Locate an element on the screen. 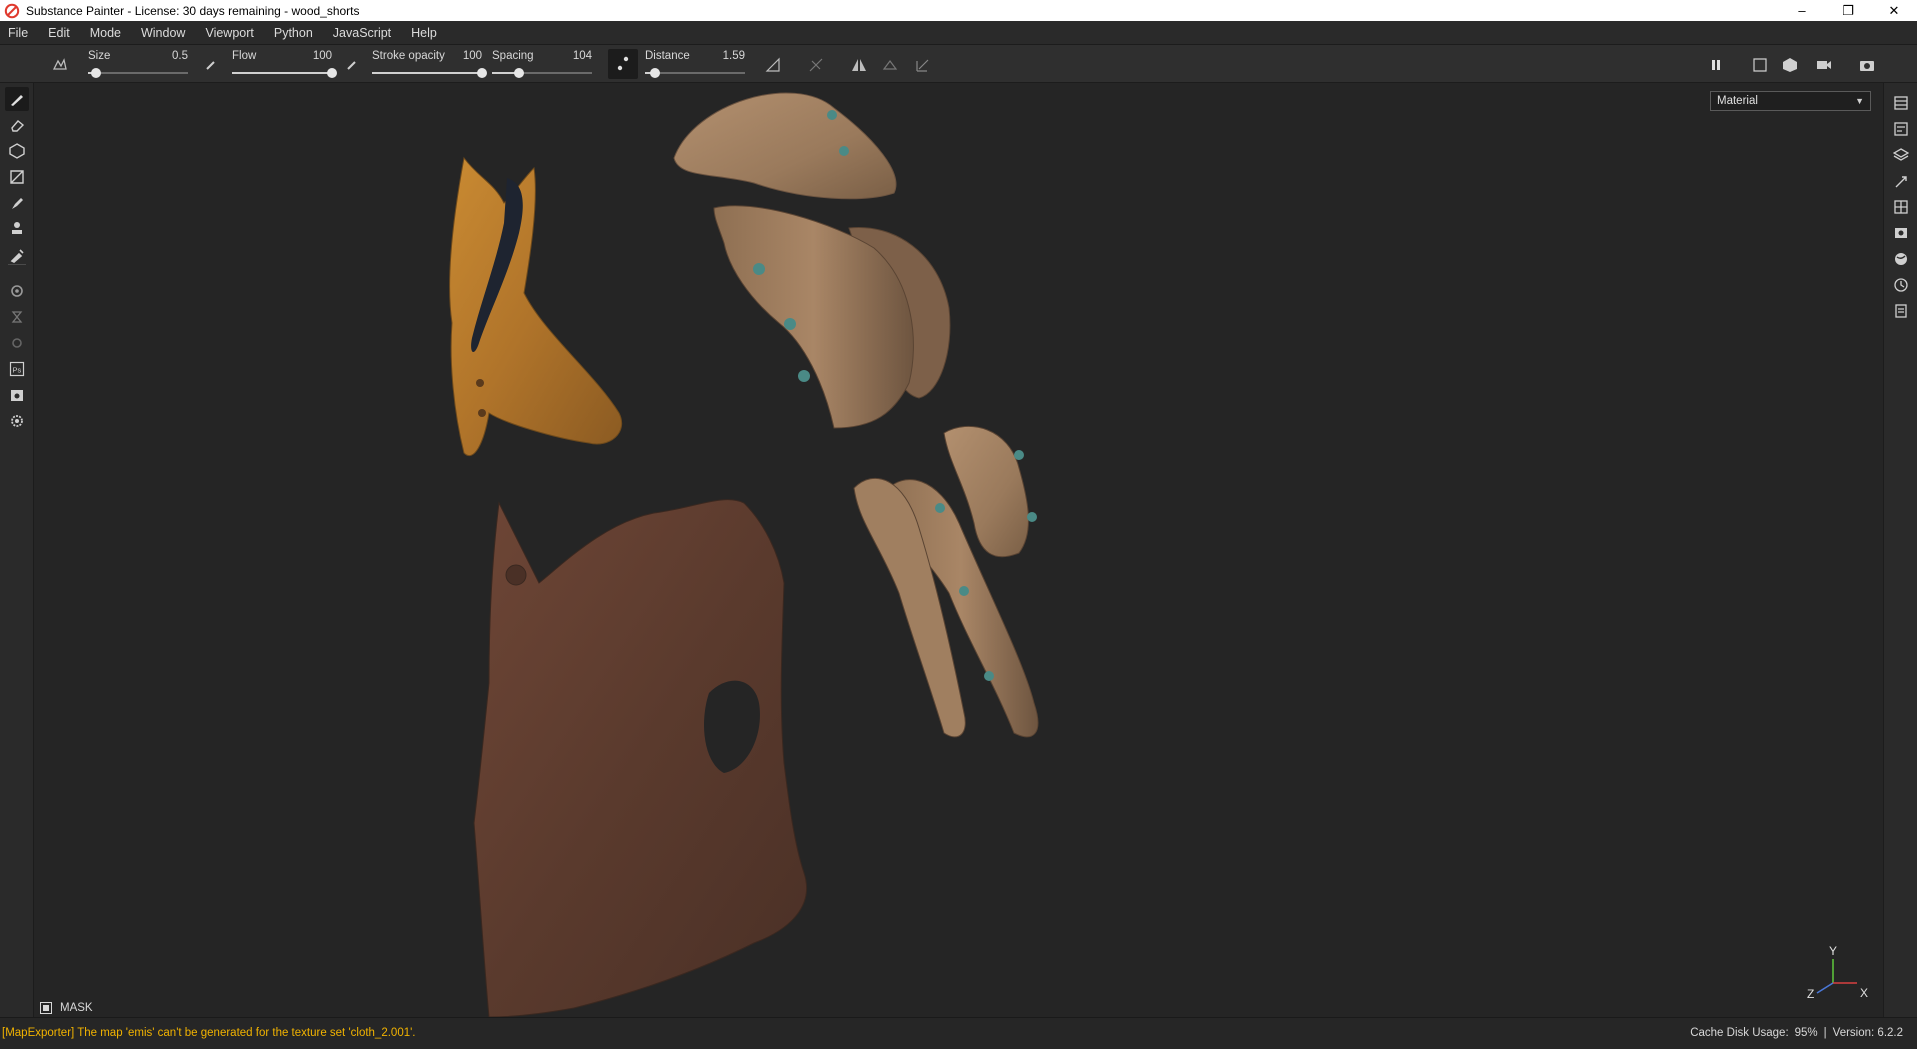 This screenshot has height=1049, width=1917. backface-culling-icon is located at coordinates (816, 65).